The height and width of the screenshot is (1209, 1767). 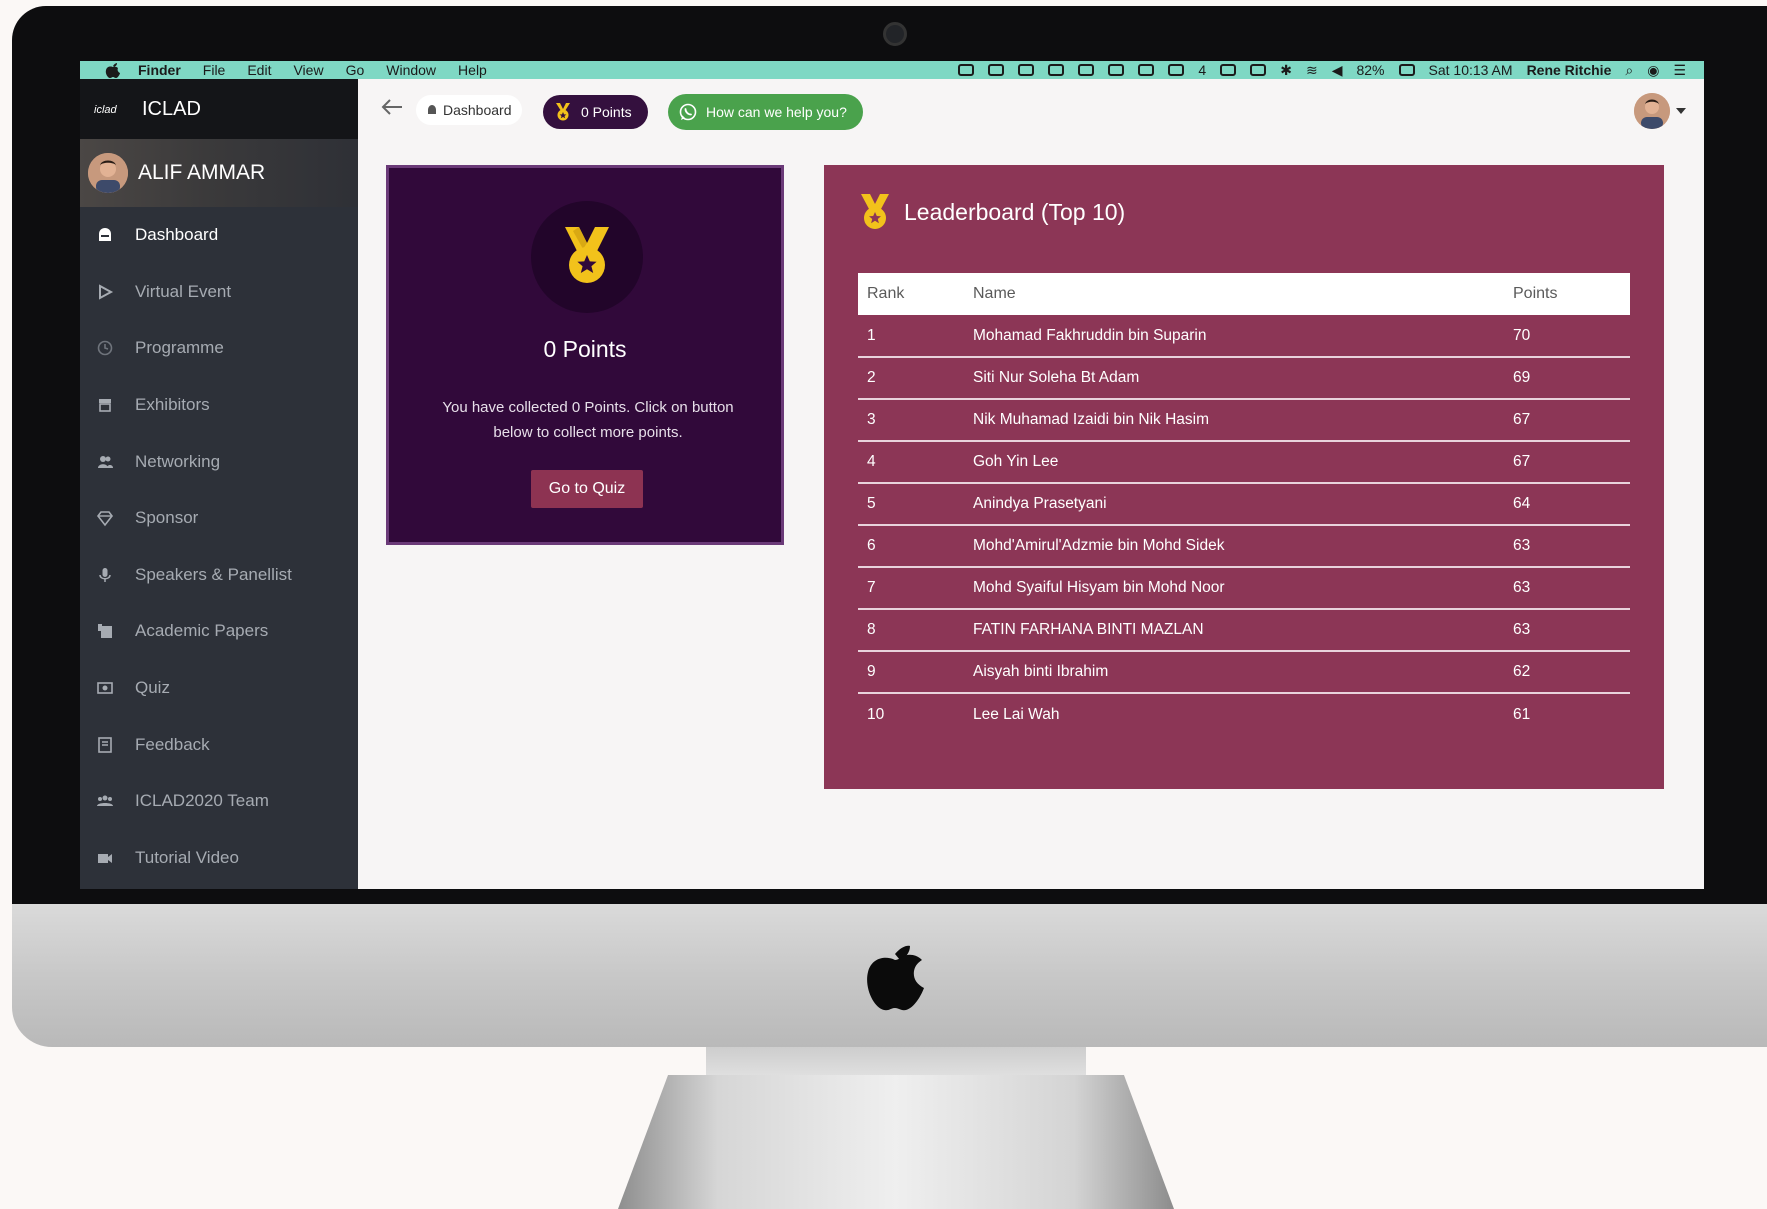 What do you see at coordinates (911, 504) in the screenshot?
I see `rank-cell: 5` at bounding box center [911, 504].